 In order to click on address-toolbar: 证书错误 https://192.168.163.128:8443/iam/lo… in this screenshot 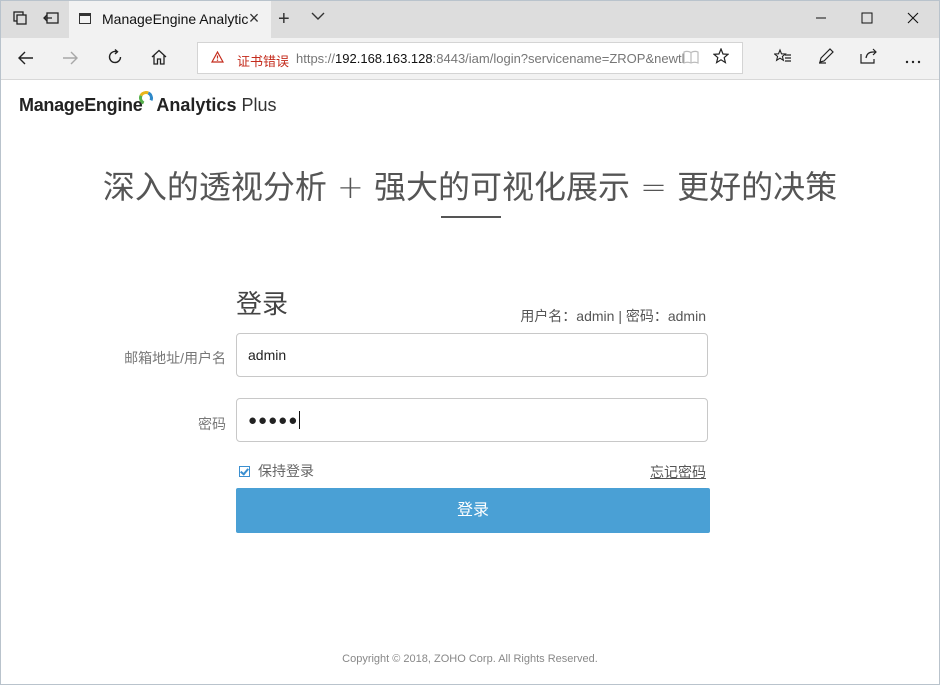, I will do `click(470, 59)`.